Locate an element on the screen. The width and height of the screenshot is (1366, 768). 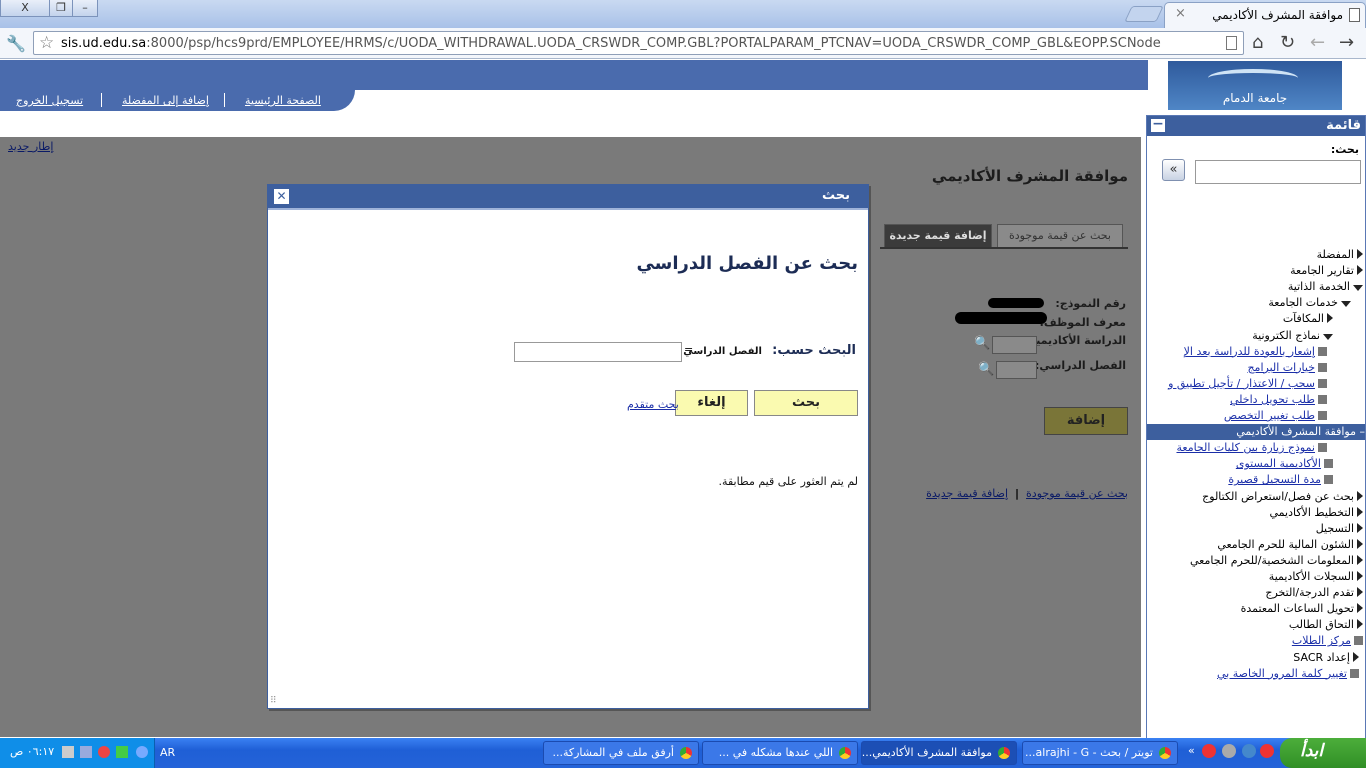
term-field-label: الفصل الدراسي is located at coordinates (722, 351).